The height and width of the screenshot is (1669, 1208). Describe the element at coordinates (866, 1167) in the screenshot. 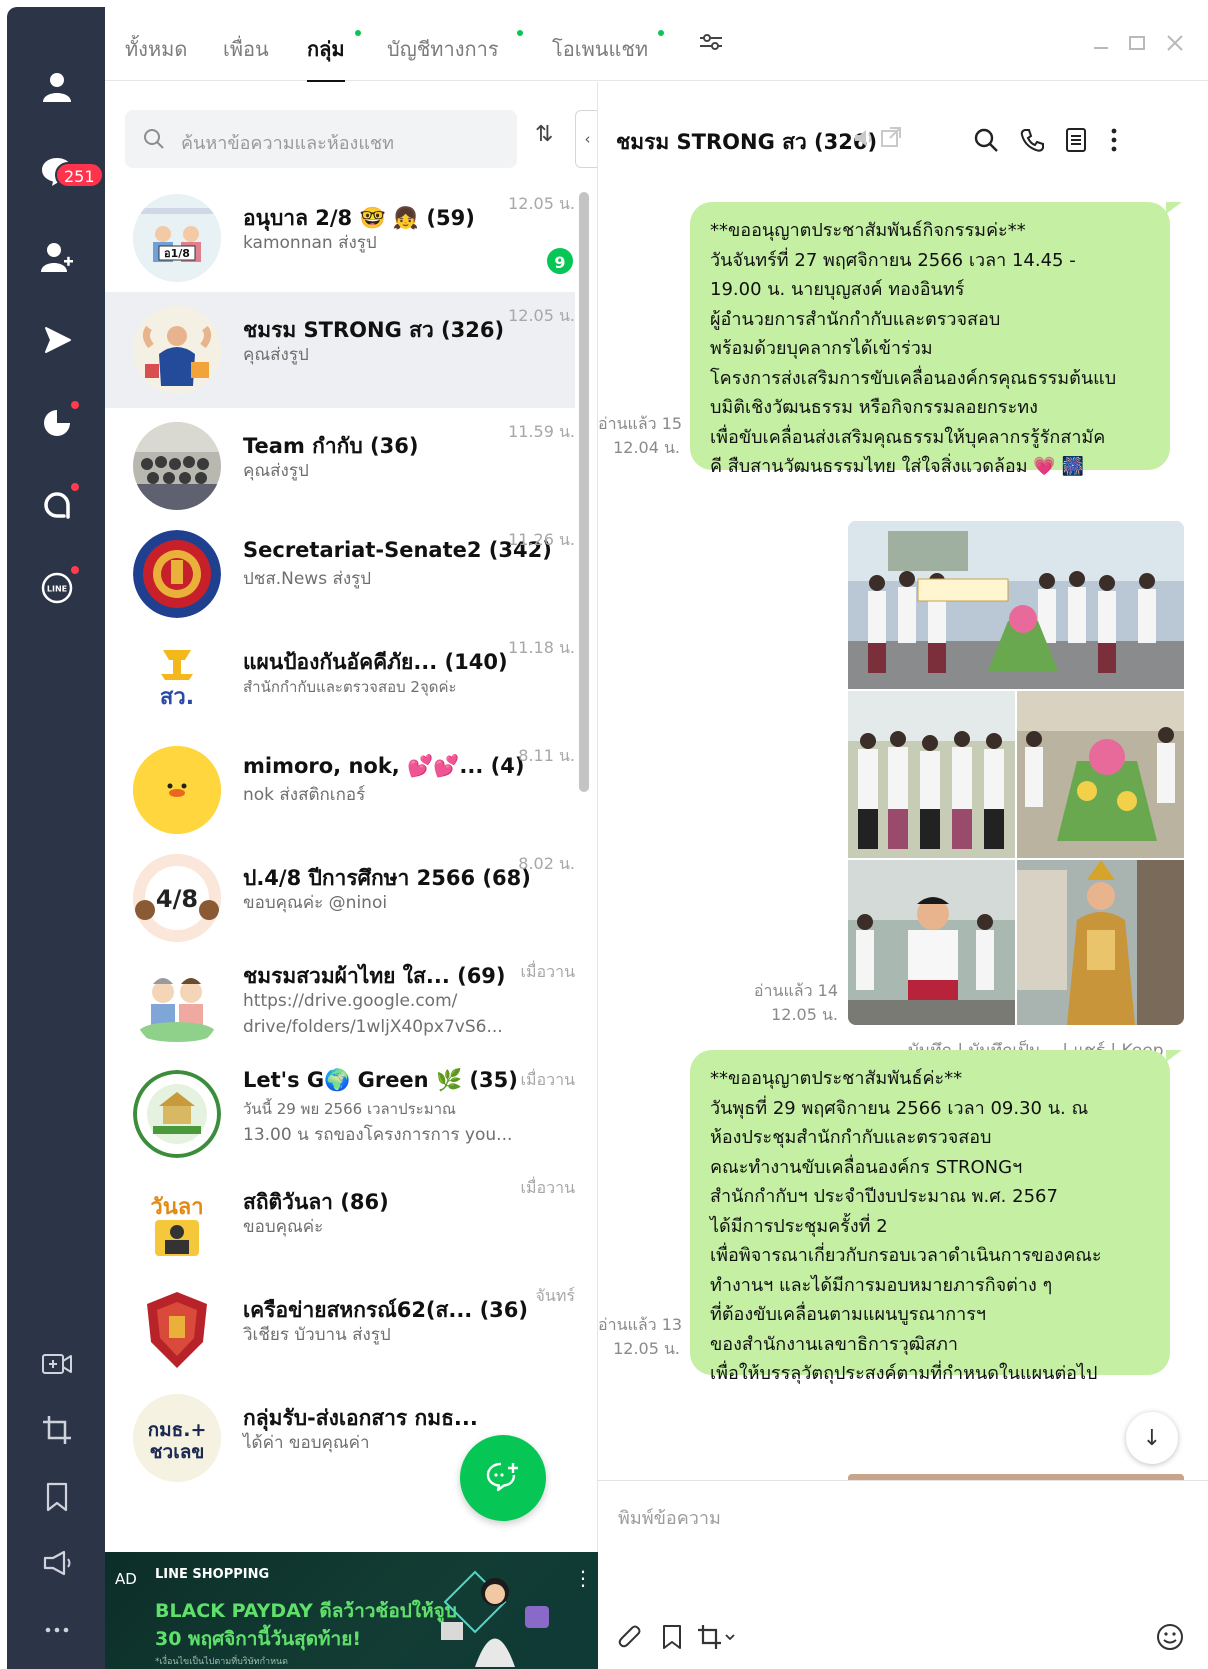

I see `message-line: คณะทำงานขับเคลื่อนองค์กร STRONGฯ` at that location.